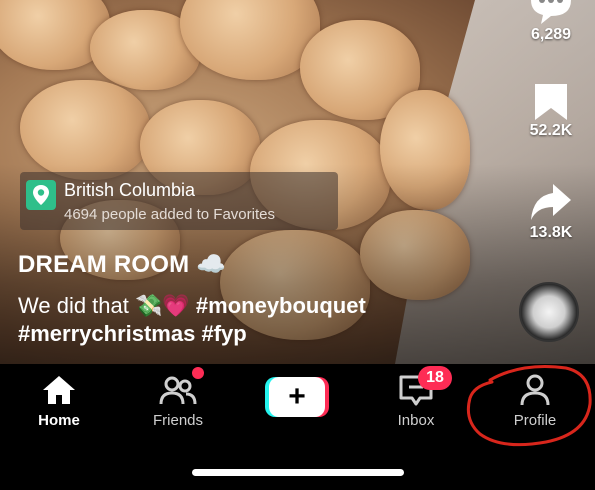  What do you see at coordinates (223, 333) in the screenshot?
I see `hashtag-link: #fyp` at bounding box center [223, 333].